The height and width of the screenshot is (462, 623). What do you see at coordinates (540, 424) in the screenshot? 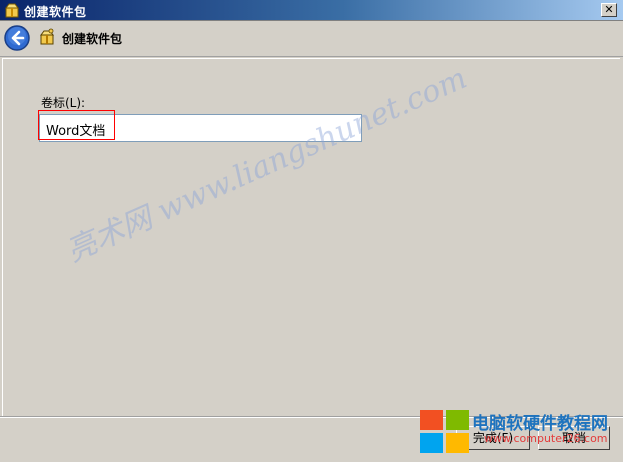
I see `brand-name: 电脑软硬件教程网` at bounding box center [540, 424].